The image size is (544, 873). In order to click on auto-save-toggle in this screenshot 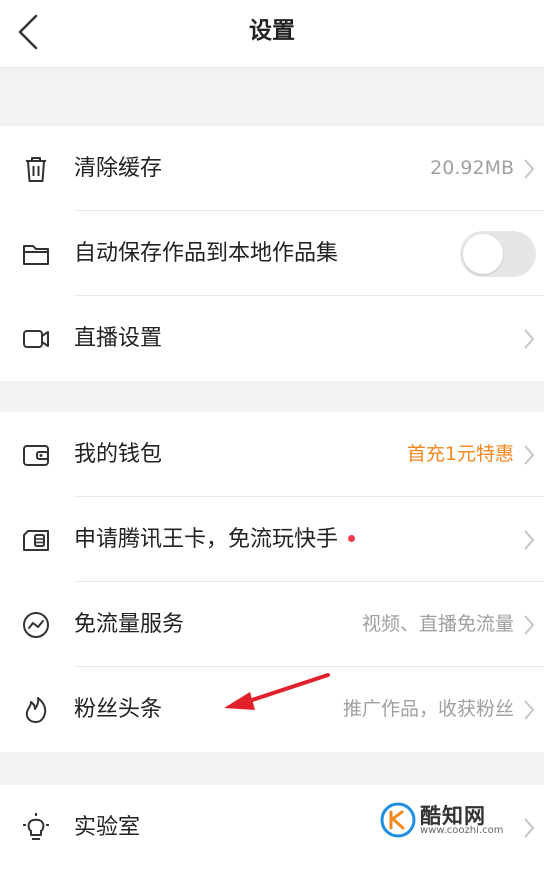, I will do `click(498, 253)`.